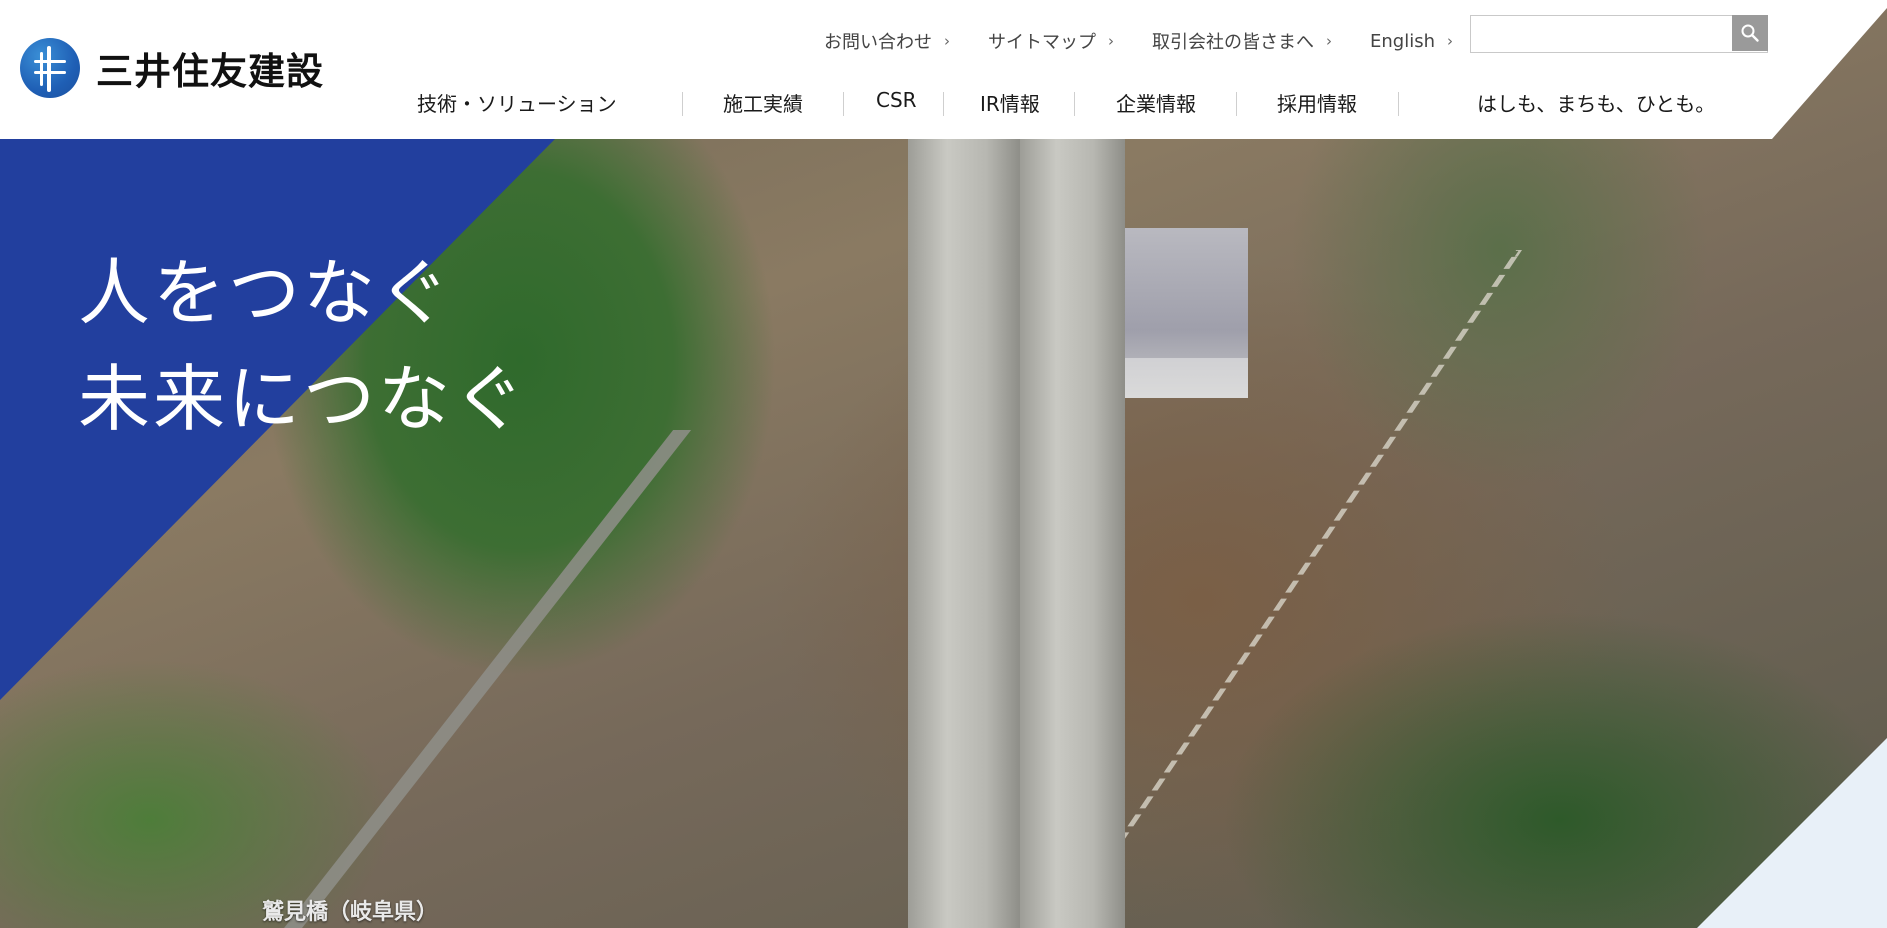 The image size is (1887, 928). I want to click on util-link-sitemap: サイトマップ ›, so click(1051, 41).